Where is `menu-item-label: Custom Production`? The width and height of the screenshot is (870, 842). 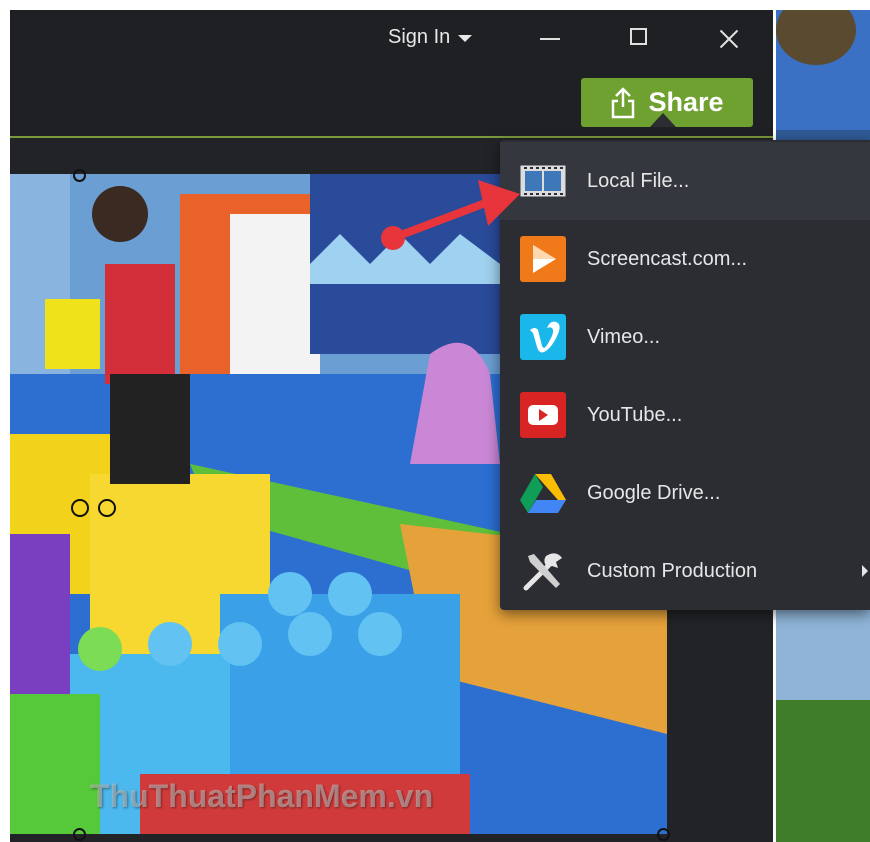 menu-item-label: Custom Production is located at coordinates (672, 570).